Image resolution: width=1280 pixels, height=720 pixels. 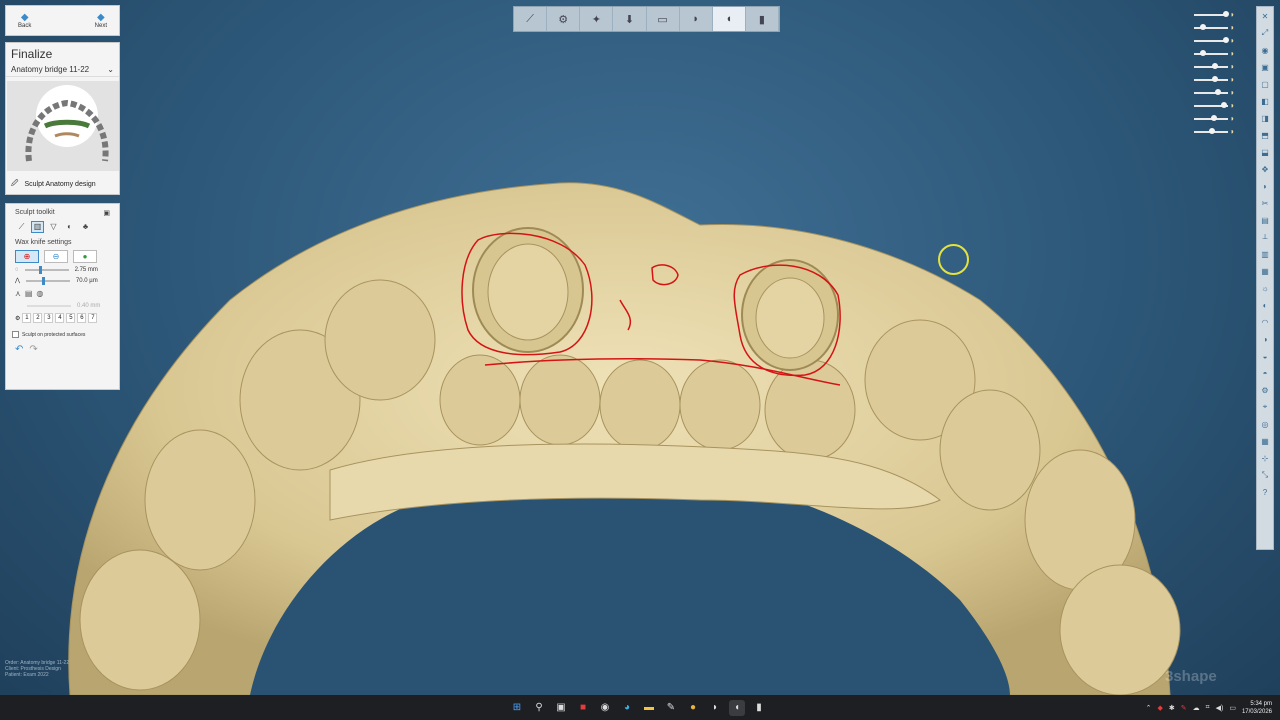 I want to click on visibility-slider-6: ◗, so click(x=1218, y=79).